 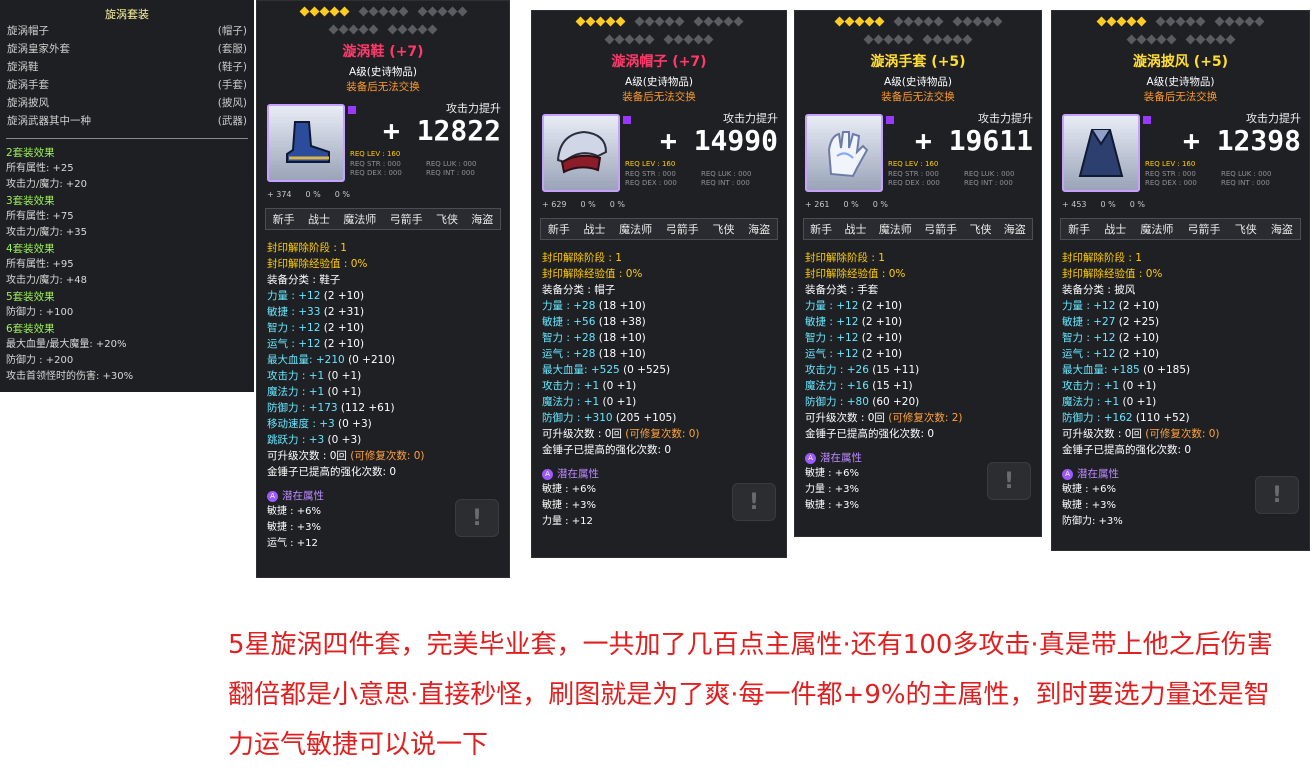 I want to click on potential-title: A 潜在属性, so click(x=659, y=474).